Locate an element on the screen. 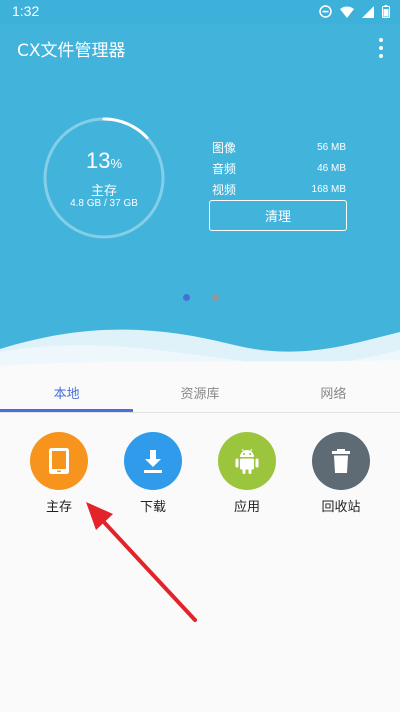 The height and width of the screenshot is (712, 400). tab-divider is located at coordinates (200, 412).